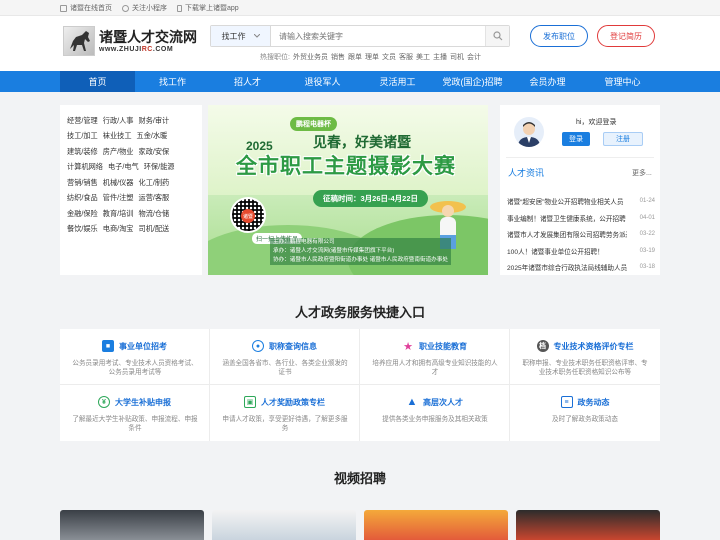  I want to click on topbar-miniapp-link: 关注小程序, so click(144, 8).